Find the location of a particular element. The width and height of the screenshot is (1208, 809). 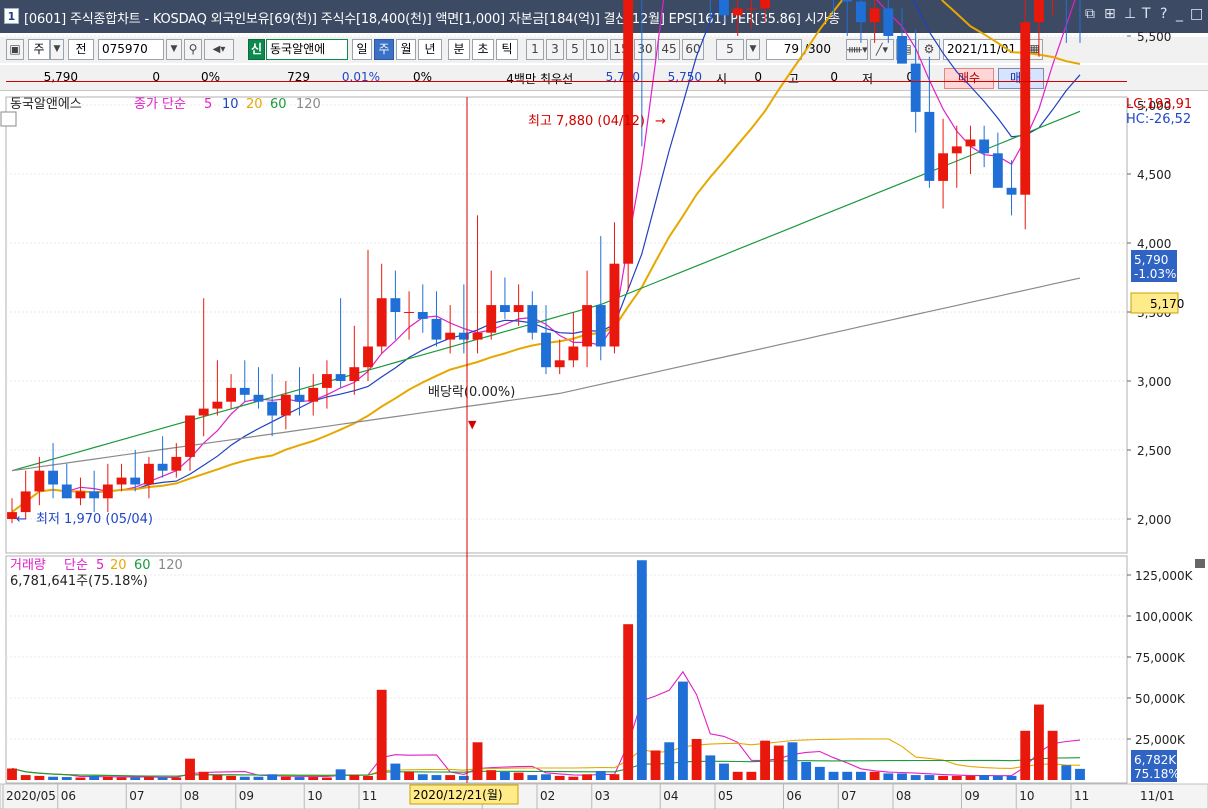

high-annotation: 최고 7,880 (04/12) is located at coordinates (586, 121).